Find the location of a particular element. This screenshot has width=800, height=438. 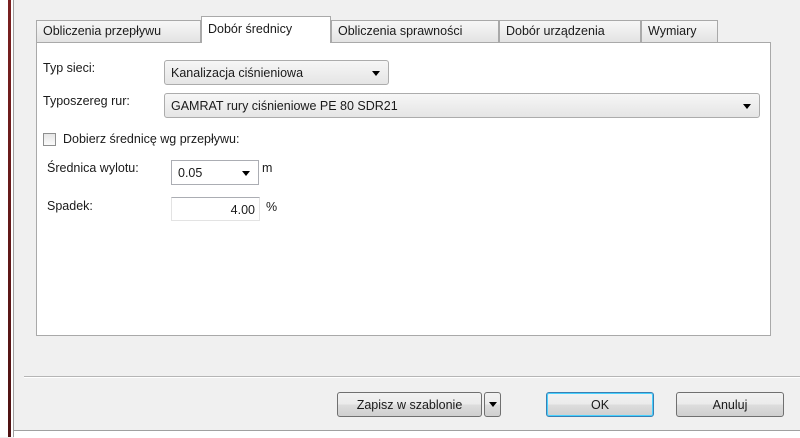

slope-input: 4.00 is located at coordinates (215, 209).